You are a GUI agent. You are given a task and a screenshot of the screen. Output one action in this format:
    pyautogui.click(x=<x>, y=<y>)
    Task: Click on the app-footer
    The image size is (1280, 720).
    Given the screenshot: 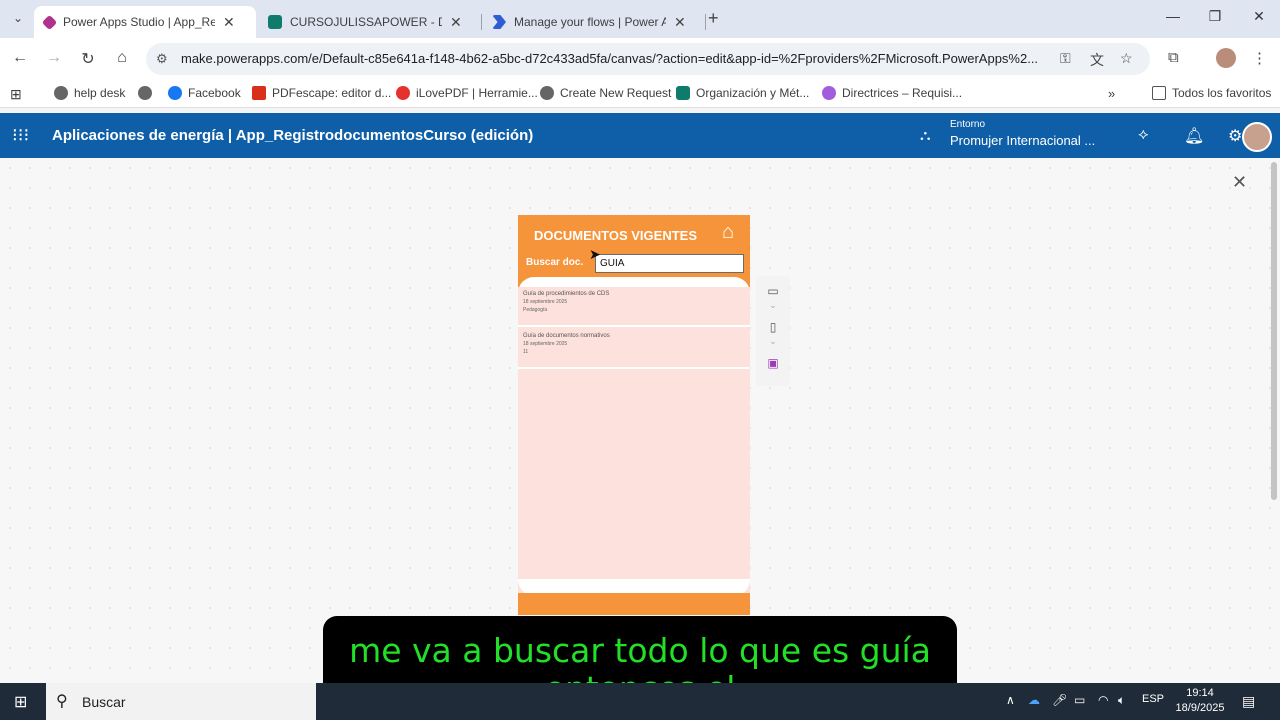 What is the action you would take?
    pyautogui.click(x=634, y=604)
    